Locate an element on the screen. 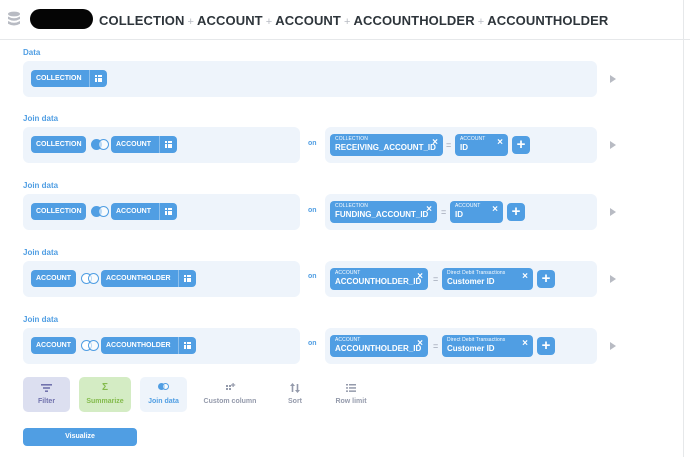 The width and height of the screenshot is (690, 457). join-data-label: Join data is located at coordinates (163, 401).